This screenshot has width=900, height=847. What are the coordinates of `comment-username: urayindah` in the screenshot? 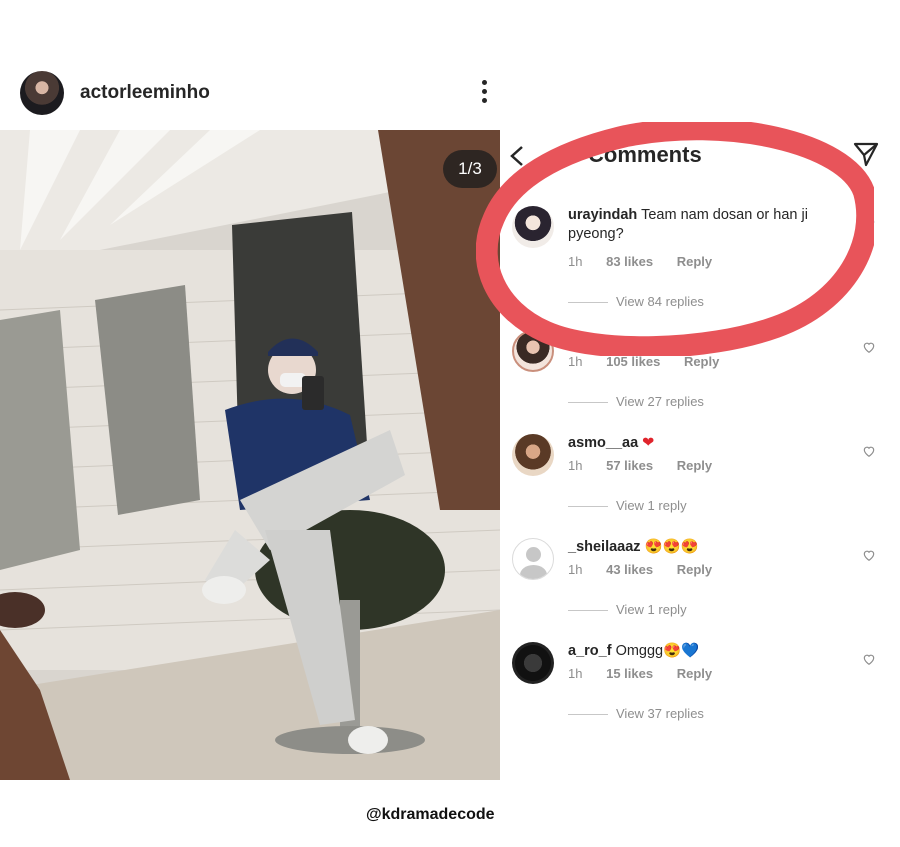 It's located at (602, 215).